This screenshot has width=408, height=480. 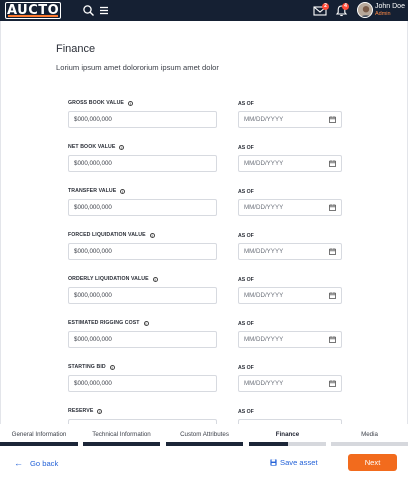 I want to click on logo: AUCTO, so click(x=33, y=10).